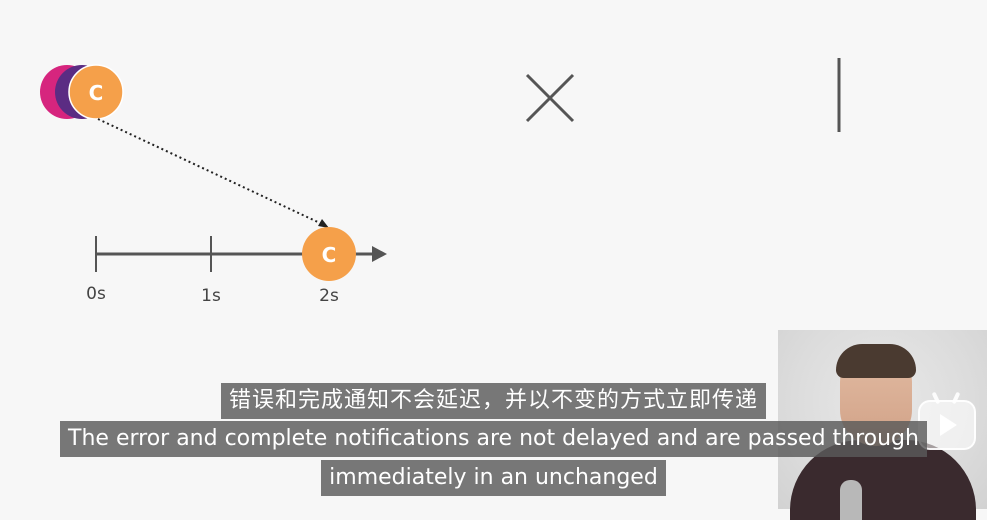 This screenshot has height=520, width=987. What do you see at coordinates (329, 296) in the screenshot?
I see `timeline-label-2s: 2s` at bounding box center [329, 296].